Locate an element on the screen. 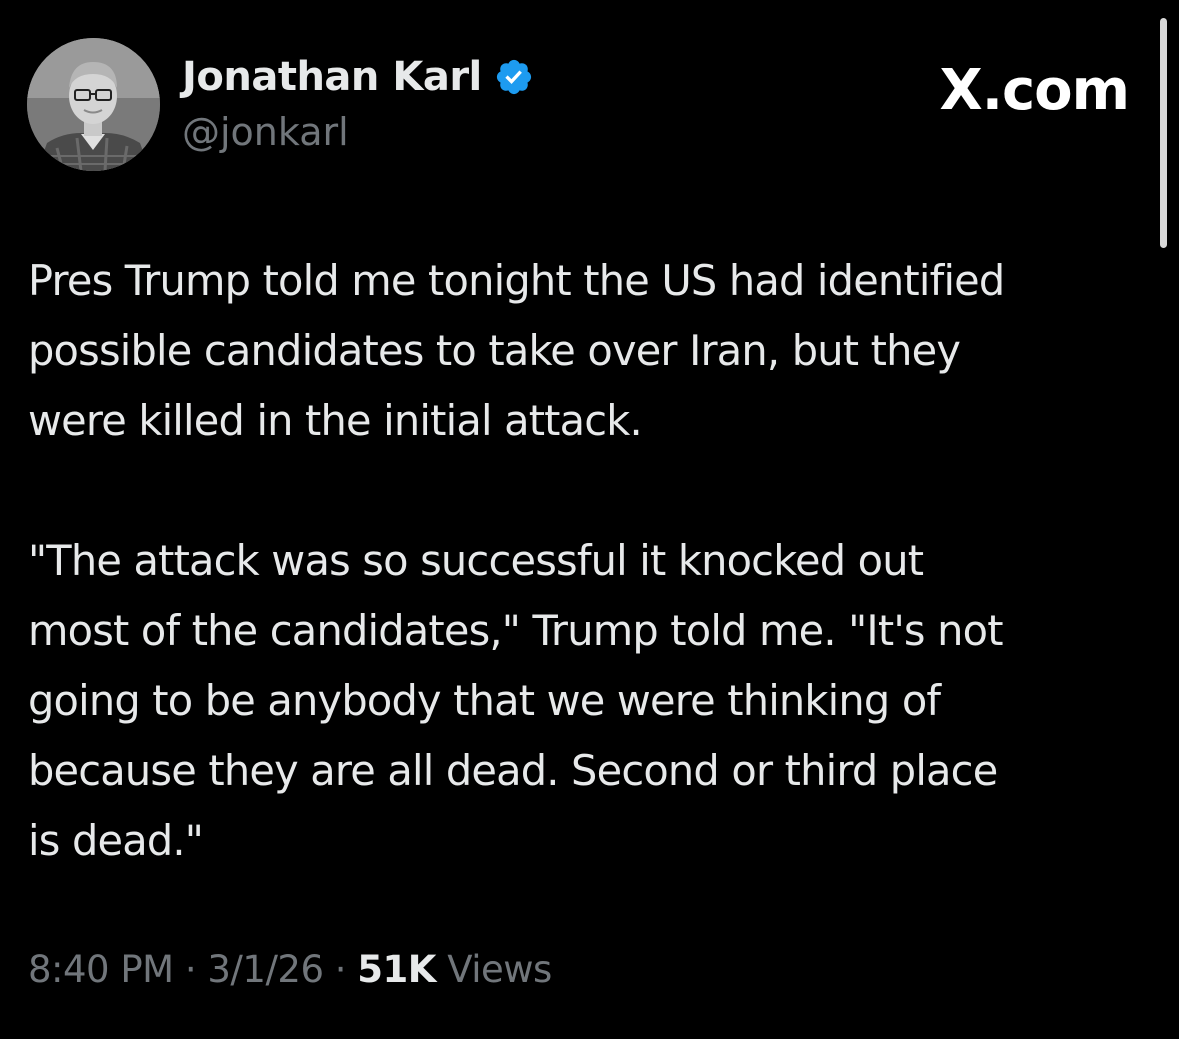 The width and height of the screenshot is (1179, 1039). avatar is located at coordinates (93, 104).